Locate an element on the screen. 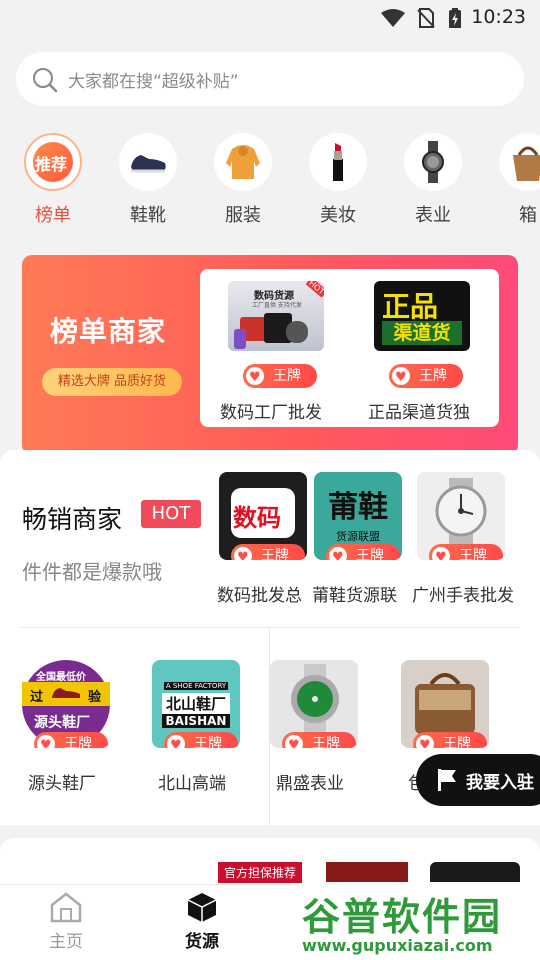  join-button: 我要入驻 is located at coordinates (478, 780).